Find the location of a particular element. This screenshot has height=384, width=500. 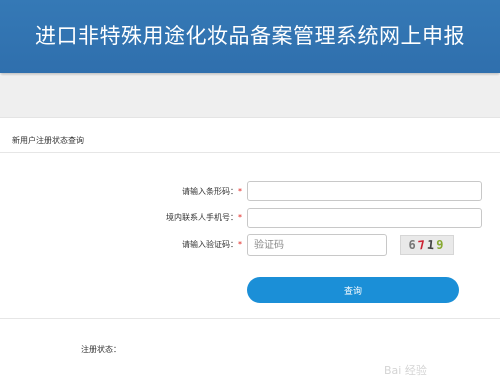

result-divider is located at coordinates (250, 318).